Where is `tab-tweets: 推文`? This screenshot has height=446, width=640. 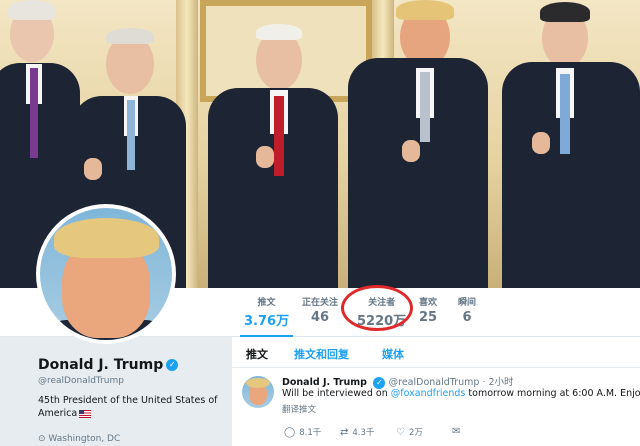
tab-tweets: 推文 is located at coordinates (257, 354).